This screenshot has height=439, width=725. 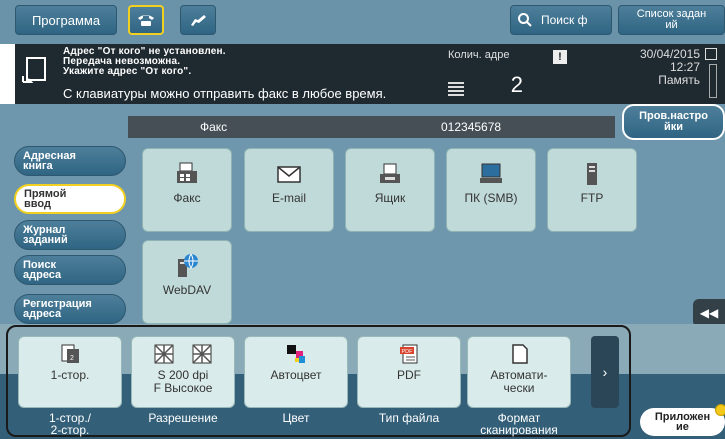 What do you see at coordinates (671, 25) in the screenshot?
I see `job-list-label-2: ий` at bounding box center [671, 25].